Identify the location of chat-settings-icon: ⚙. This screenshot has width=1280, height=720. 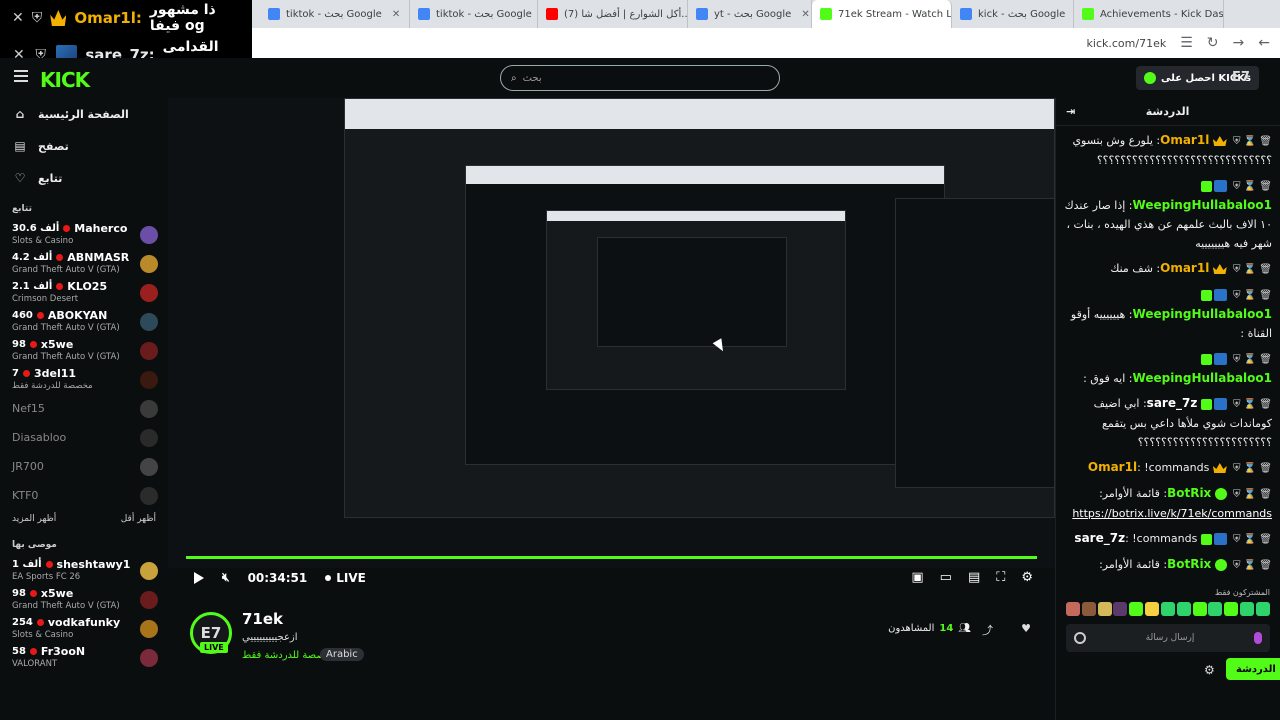
(1209, 670).